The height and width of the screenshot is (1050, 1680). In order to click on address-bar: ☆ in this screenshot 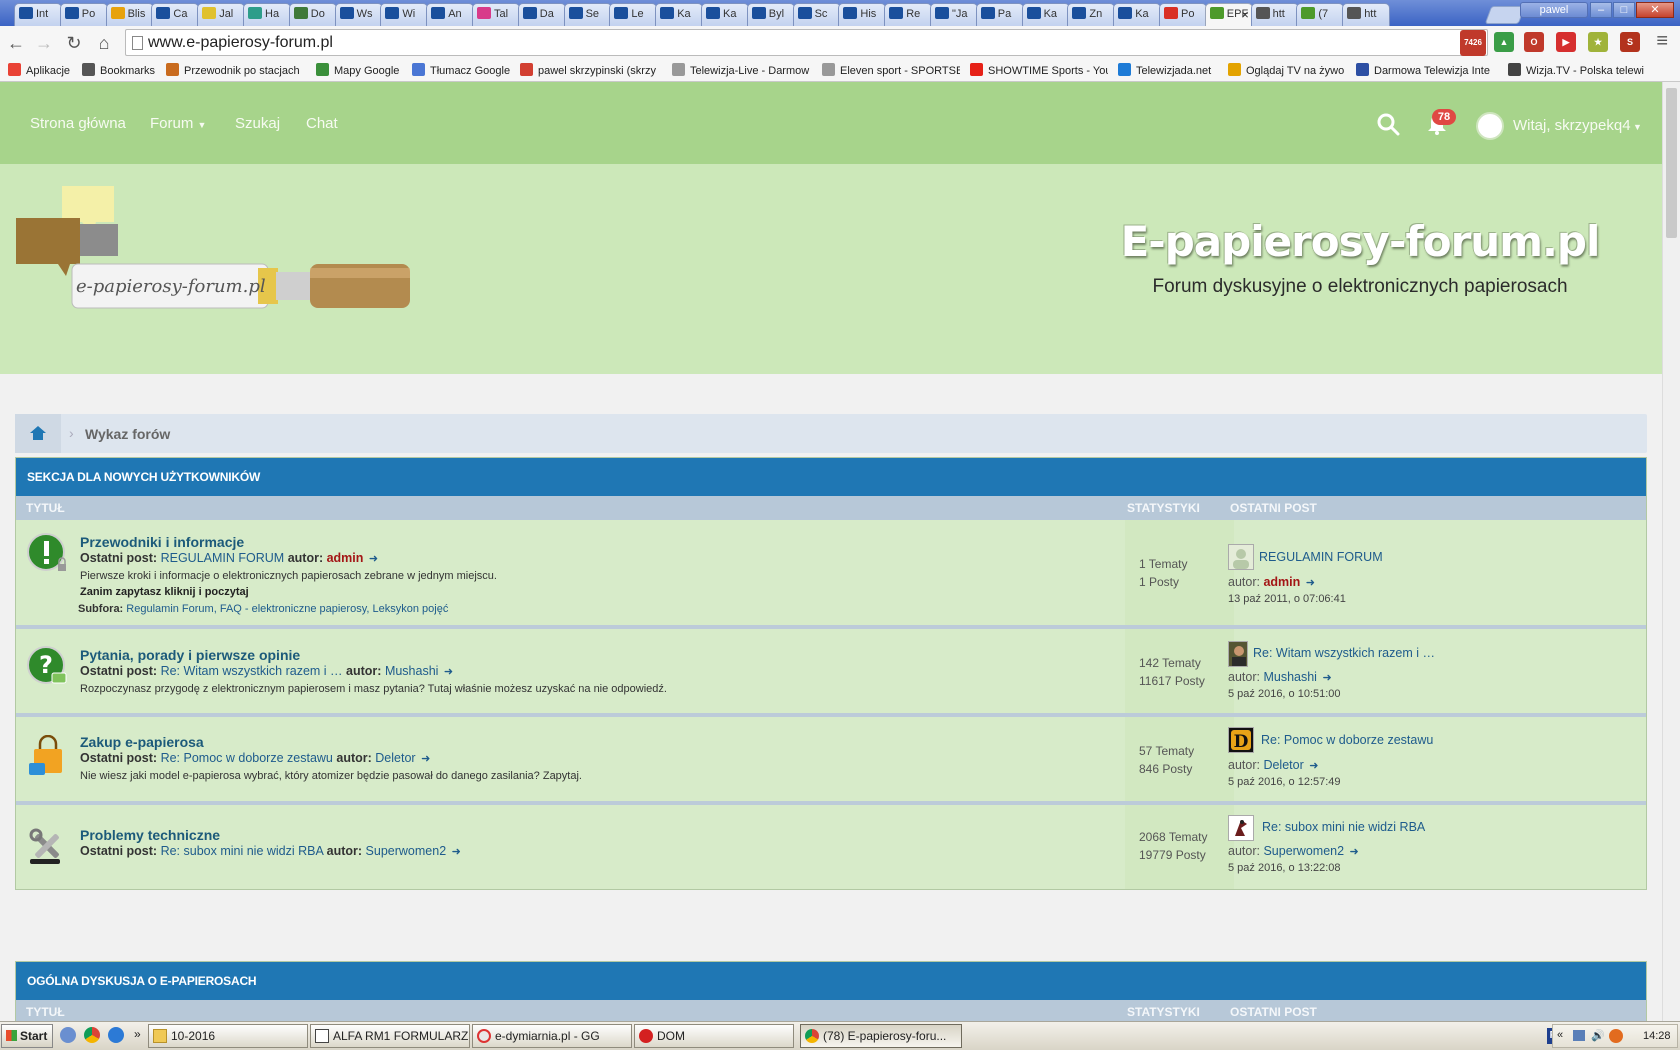, I will do `click(806, 42)`.